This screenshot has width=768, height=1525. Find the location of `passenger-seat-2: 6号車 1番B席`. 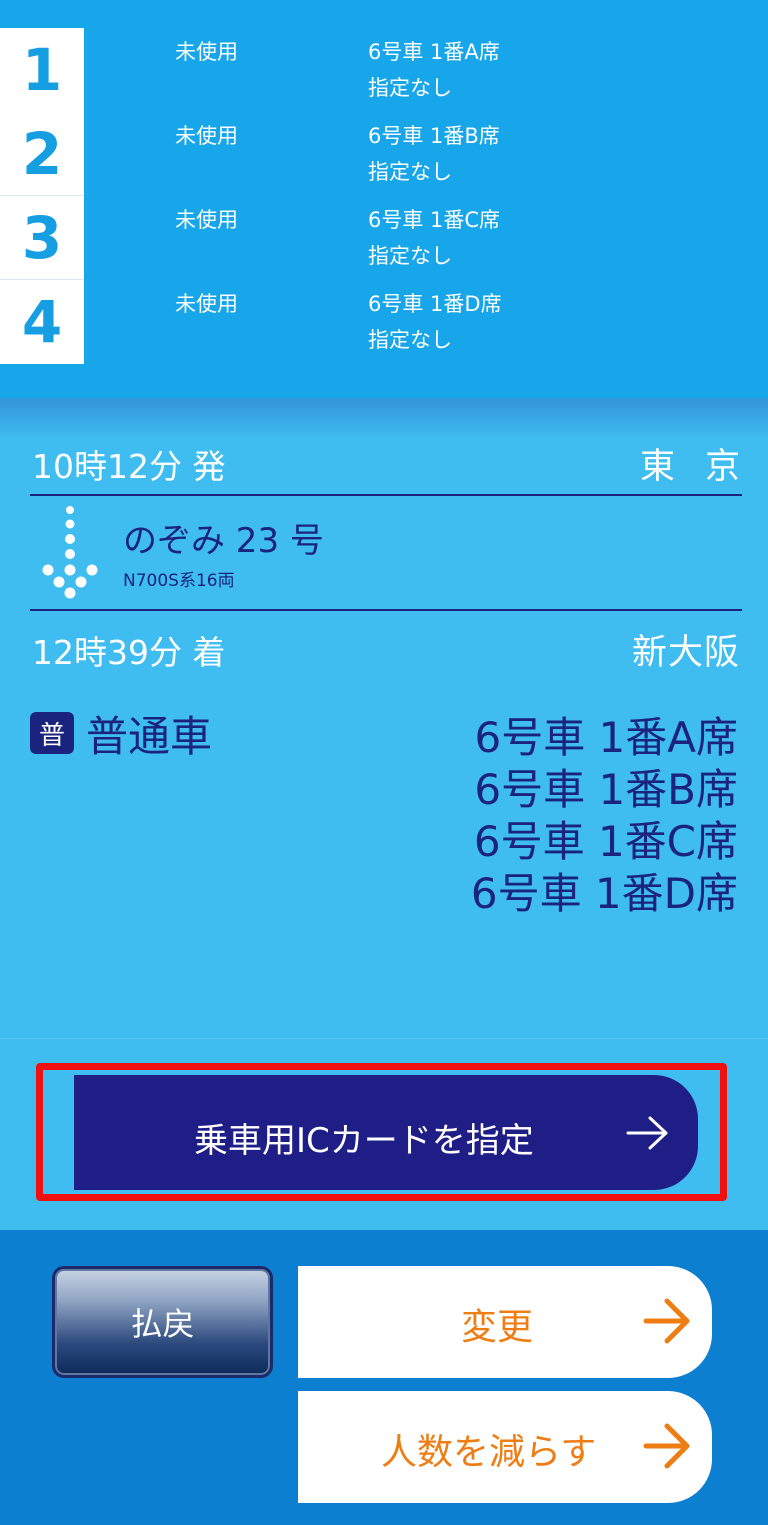

passenger-seat-2: 6号車 1番B席 is located at coordinates (434, 136).